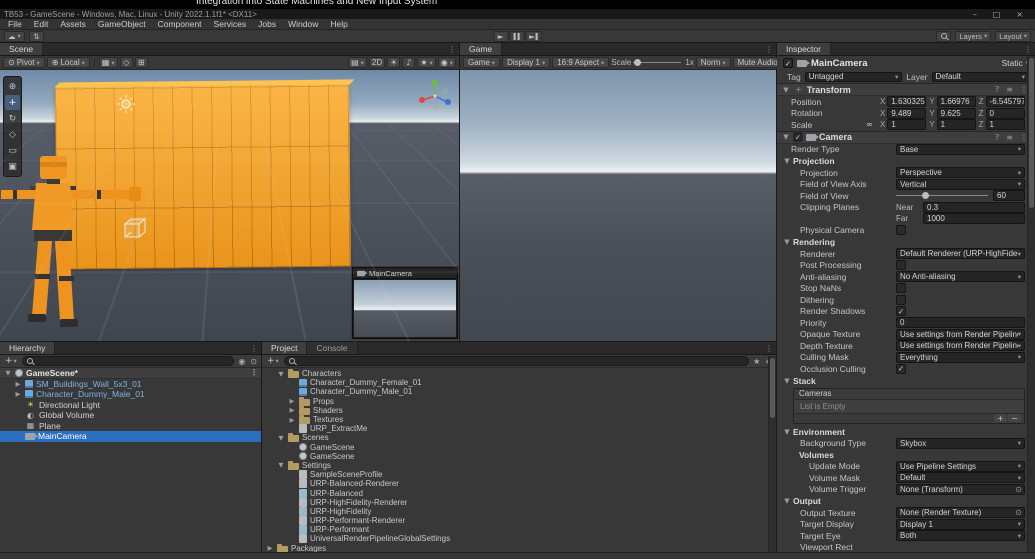 Image resolution: width=1035 pixels, height=559 pixels. I want to click on near-field: 0.3, so click(974, 207).